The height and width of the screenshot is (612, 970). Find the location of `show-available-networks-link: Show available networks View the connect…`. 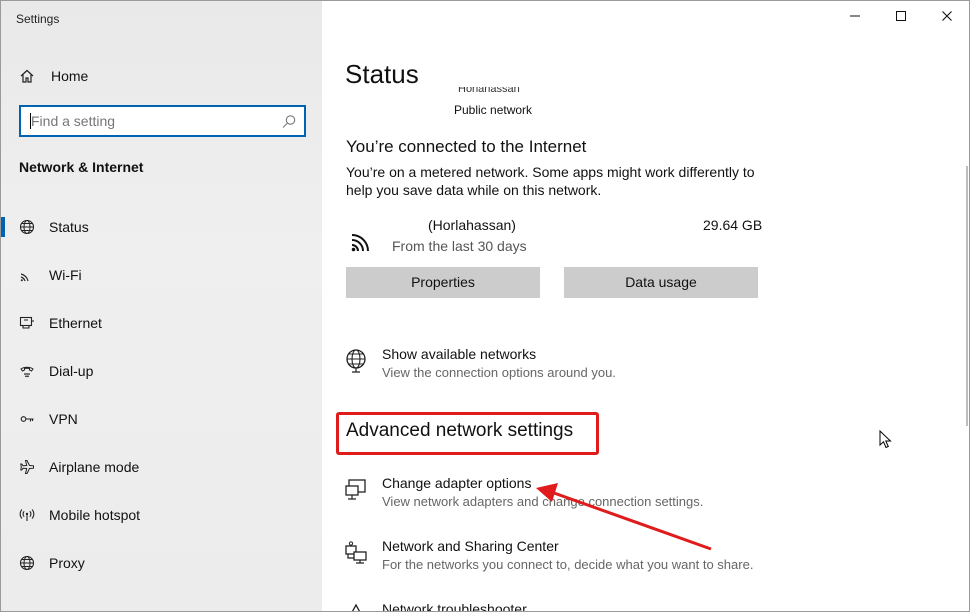

show-available-networks-link: Show available networks View the connect… is located at coordinates (564, 366).